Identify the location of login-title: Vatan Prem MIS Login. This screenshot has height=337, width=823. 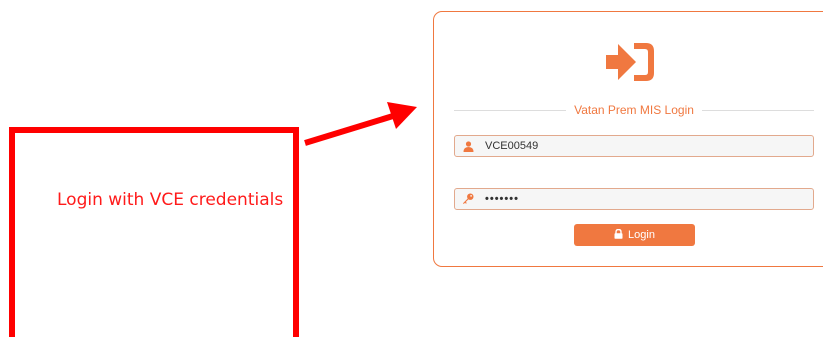
(634, 110).